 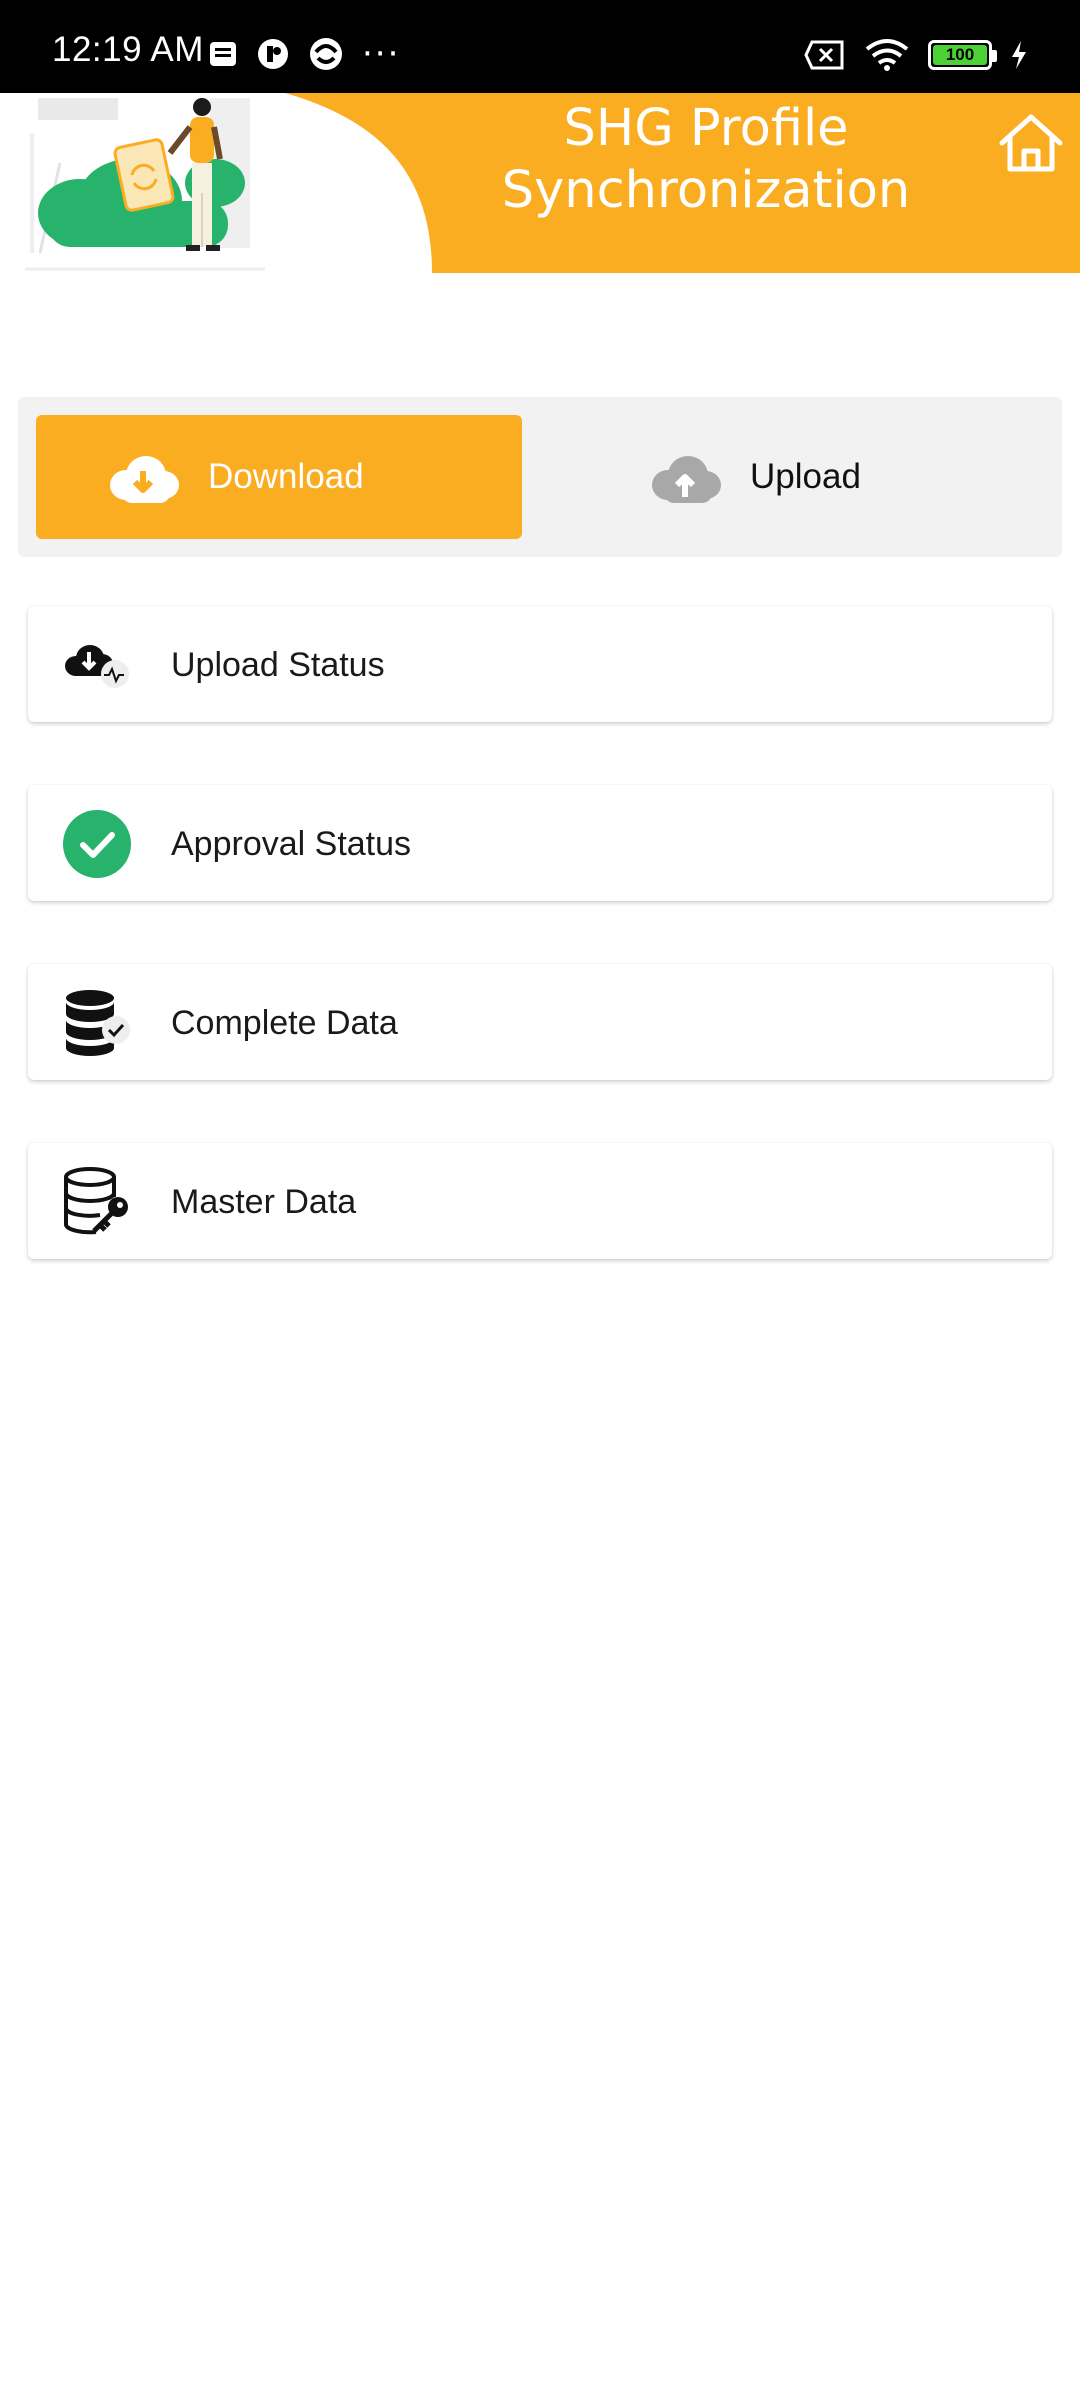 I want to click on database-key-icon, so click(x=96, y=1201).